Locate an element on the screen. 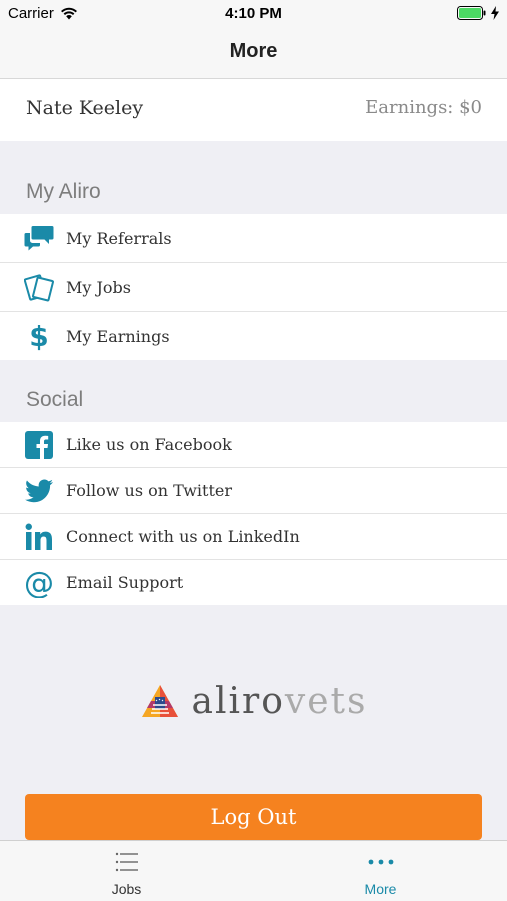 This screenshot has width=507, height=901. status-bar: Carrier 4:10 PM is located at coordinates (253, 14).